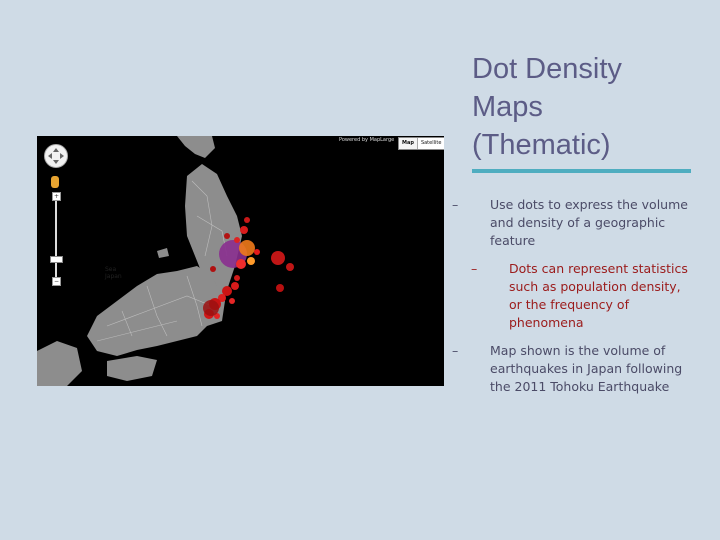 Image resolution: width=720 pixels, height=540 pixels. What do you see at coordinates (56, 196) in the screenshot?
I see `zoom-in-icon: +` at bounding box center [56, 196].